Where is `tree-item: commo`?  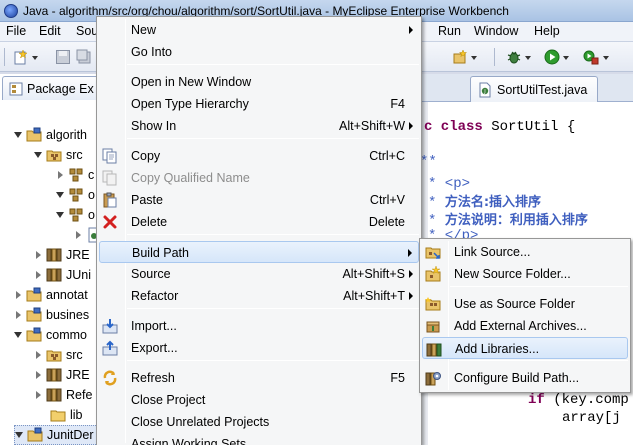 tree-item: commo is located at coordinates (50, 335).